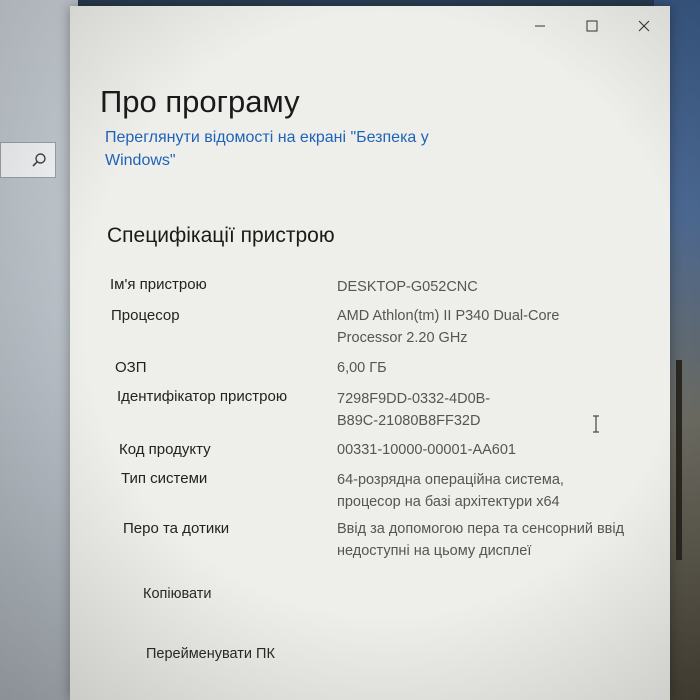  Describe the element at coordinates (221, 235) in the screenshot. I see `device-specs-heading: Специфікації пристрою` at that location.